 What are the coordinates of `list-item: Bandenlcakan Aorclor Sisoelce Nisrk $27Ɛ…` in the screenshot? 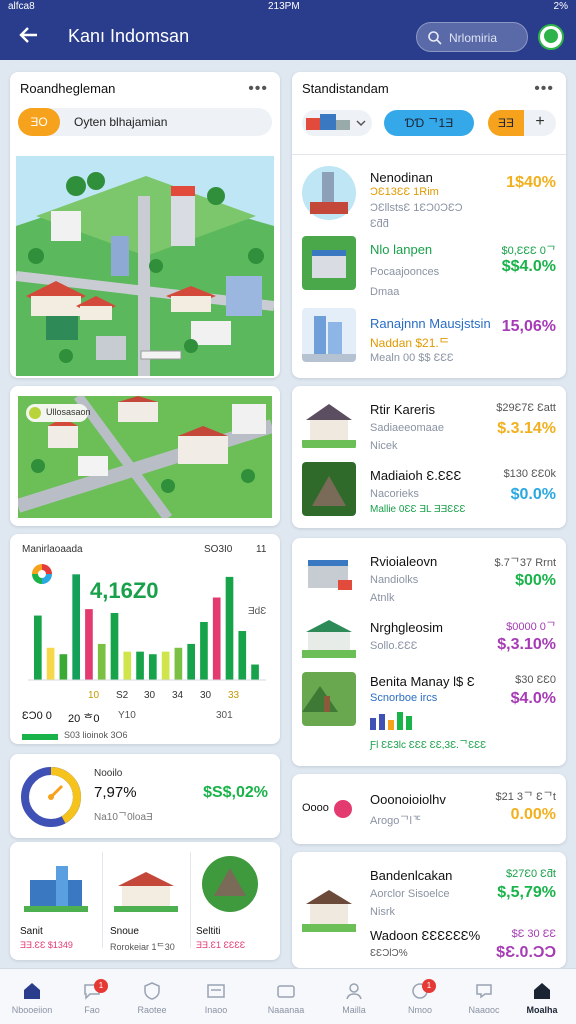 It's located at (429, 899).